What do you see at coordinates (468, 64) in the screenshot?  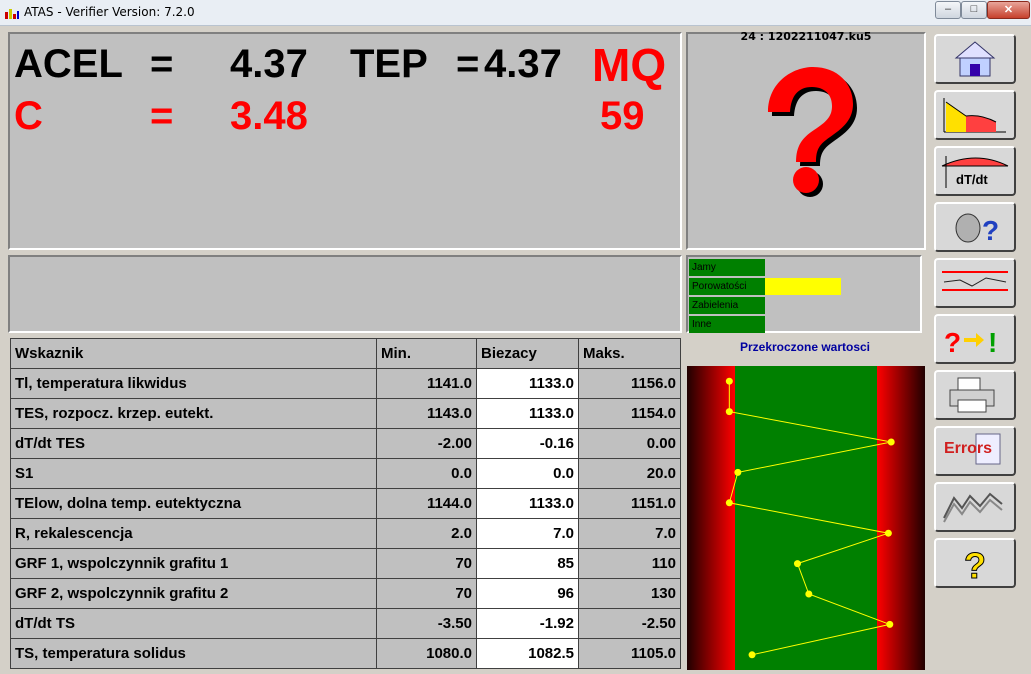 I see `tep-eq: =` at bounding box center [468, 64].